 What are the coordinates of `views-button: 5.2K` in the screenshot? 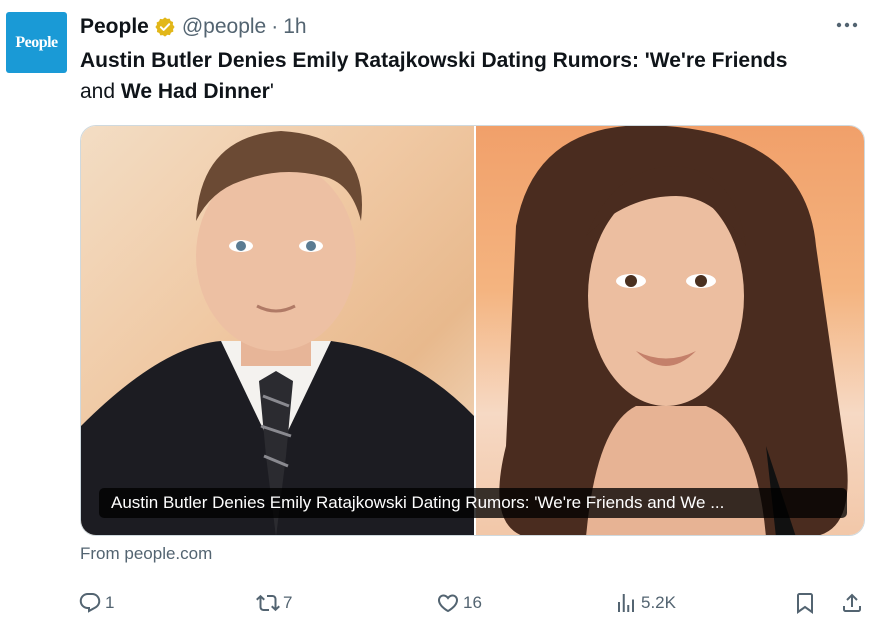 It's located at (645, 603).